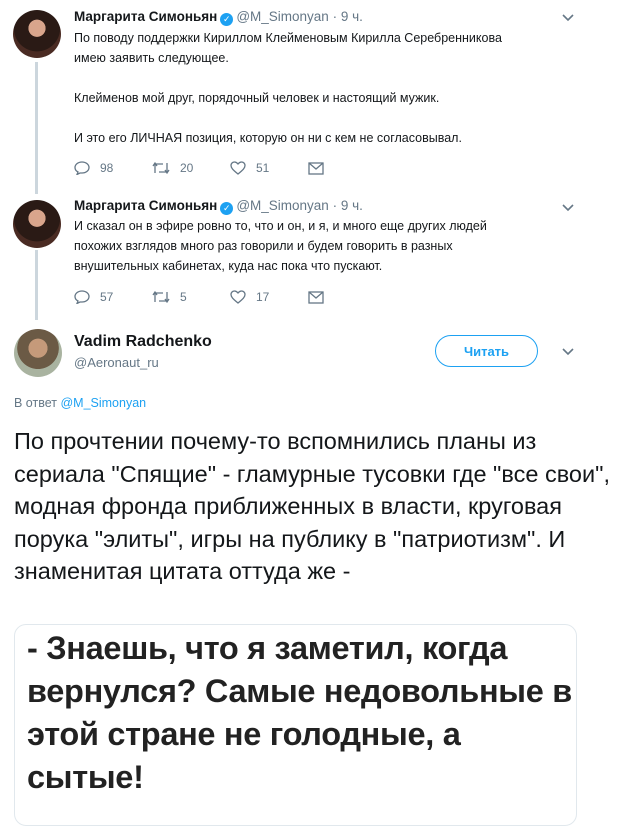 The height and width of the screenshot is (826, 640). Describe the element at coordinates (107, 297) in the screenshot. I see `reply-count: 57` at that location.